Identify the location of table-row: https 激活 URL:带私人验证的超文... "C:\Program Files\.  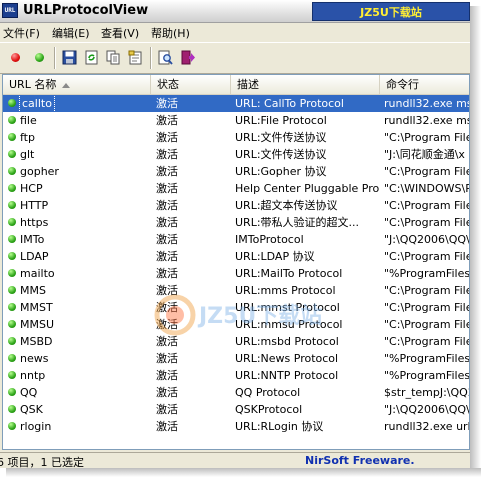
(236, 222).